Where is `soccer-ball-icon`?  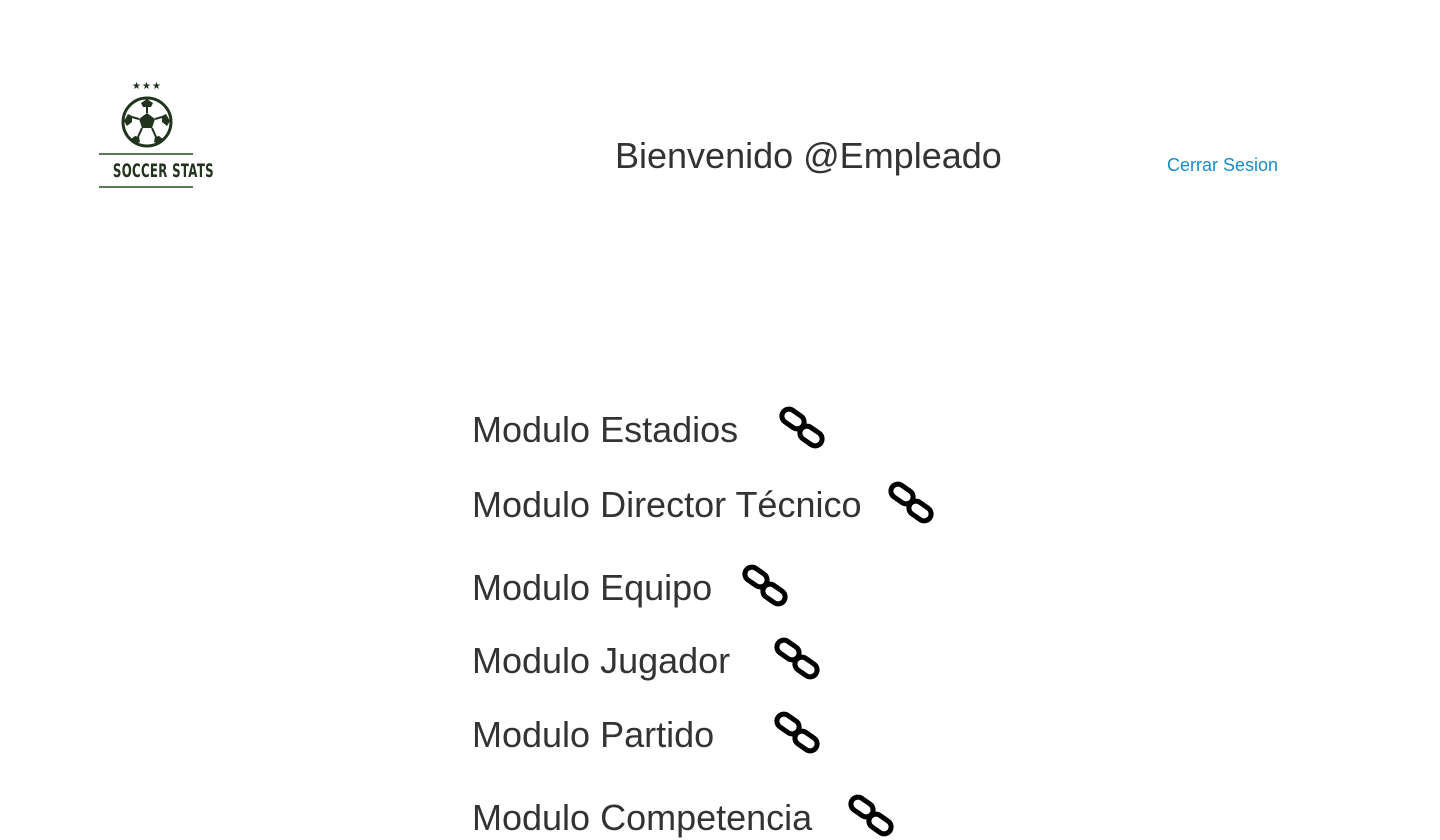
soccer-ball-icon is located at coordinates (147, 122).